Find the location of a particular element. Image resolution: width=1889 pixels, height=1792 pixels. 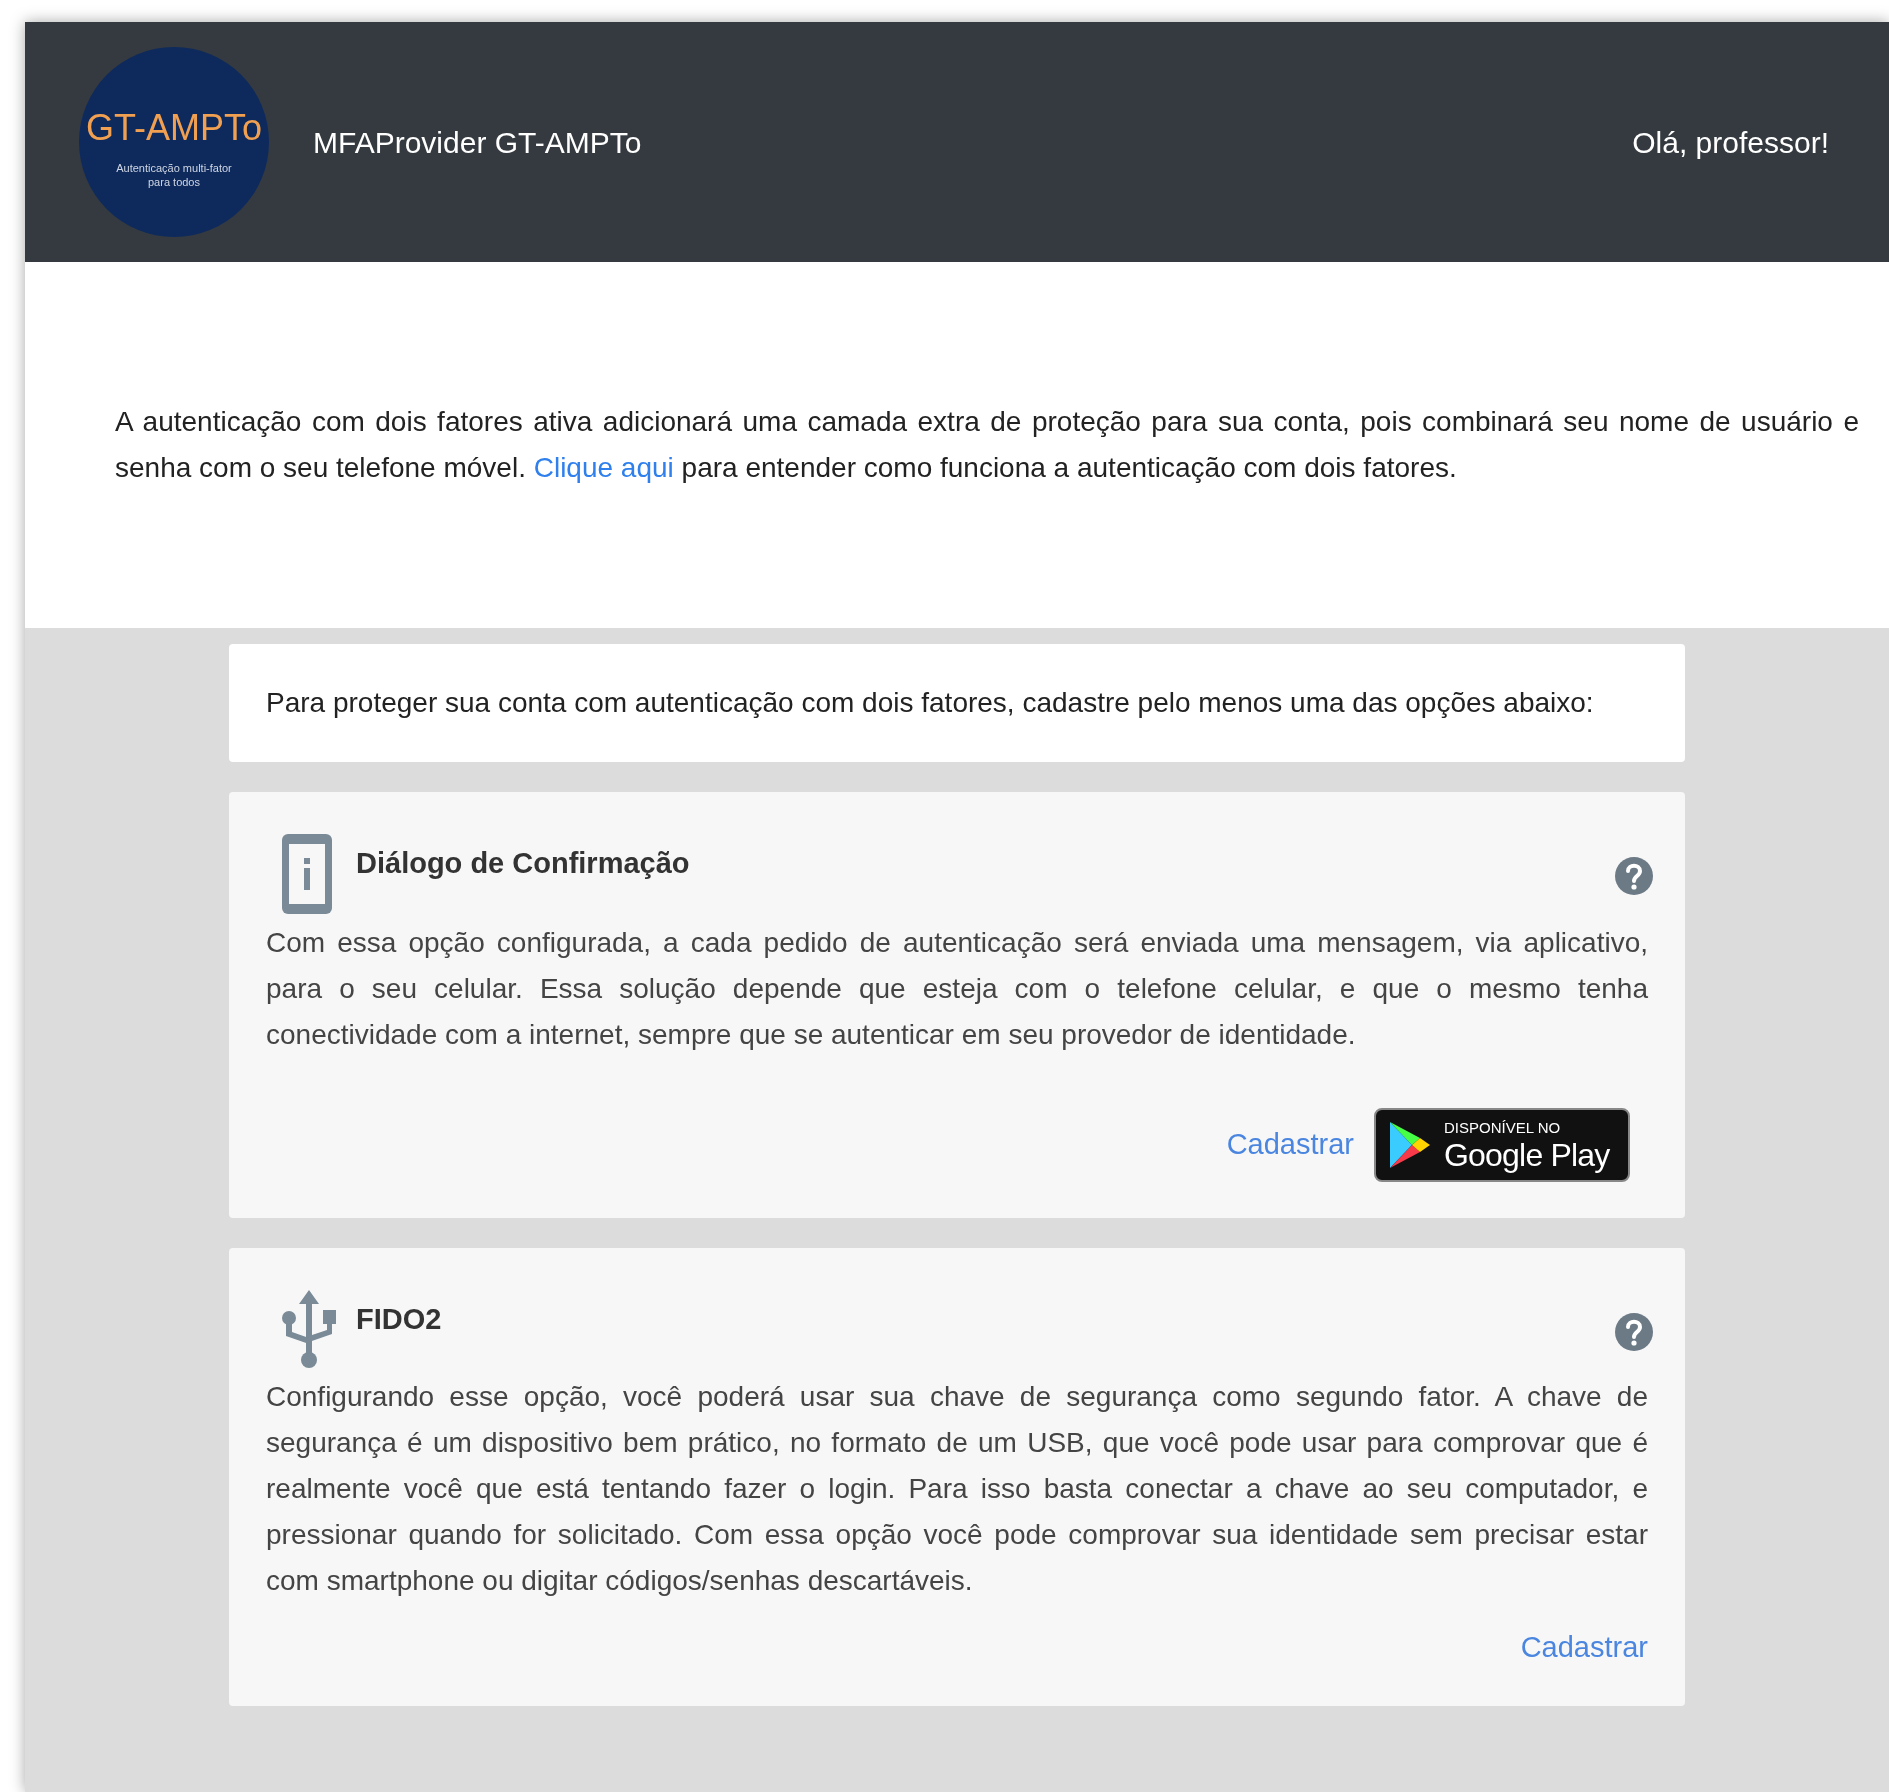

usb-icon is located at coordinates (309, 1329).